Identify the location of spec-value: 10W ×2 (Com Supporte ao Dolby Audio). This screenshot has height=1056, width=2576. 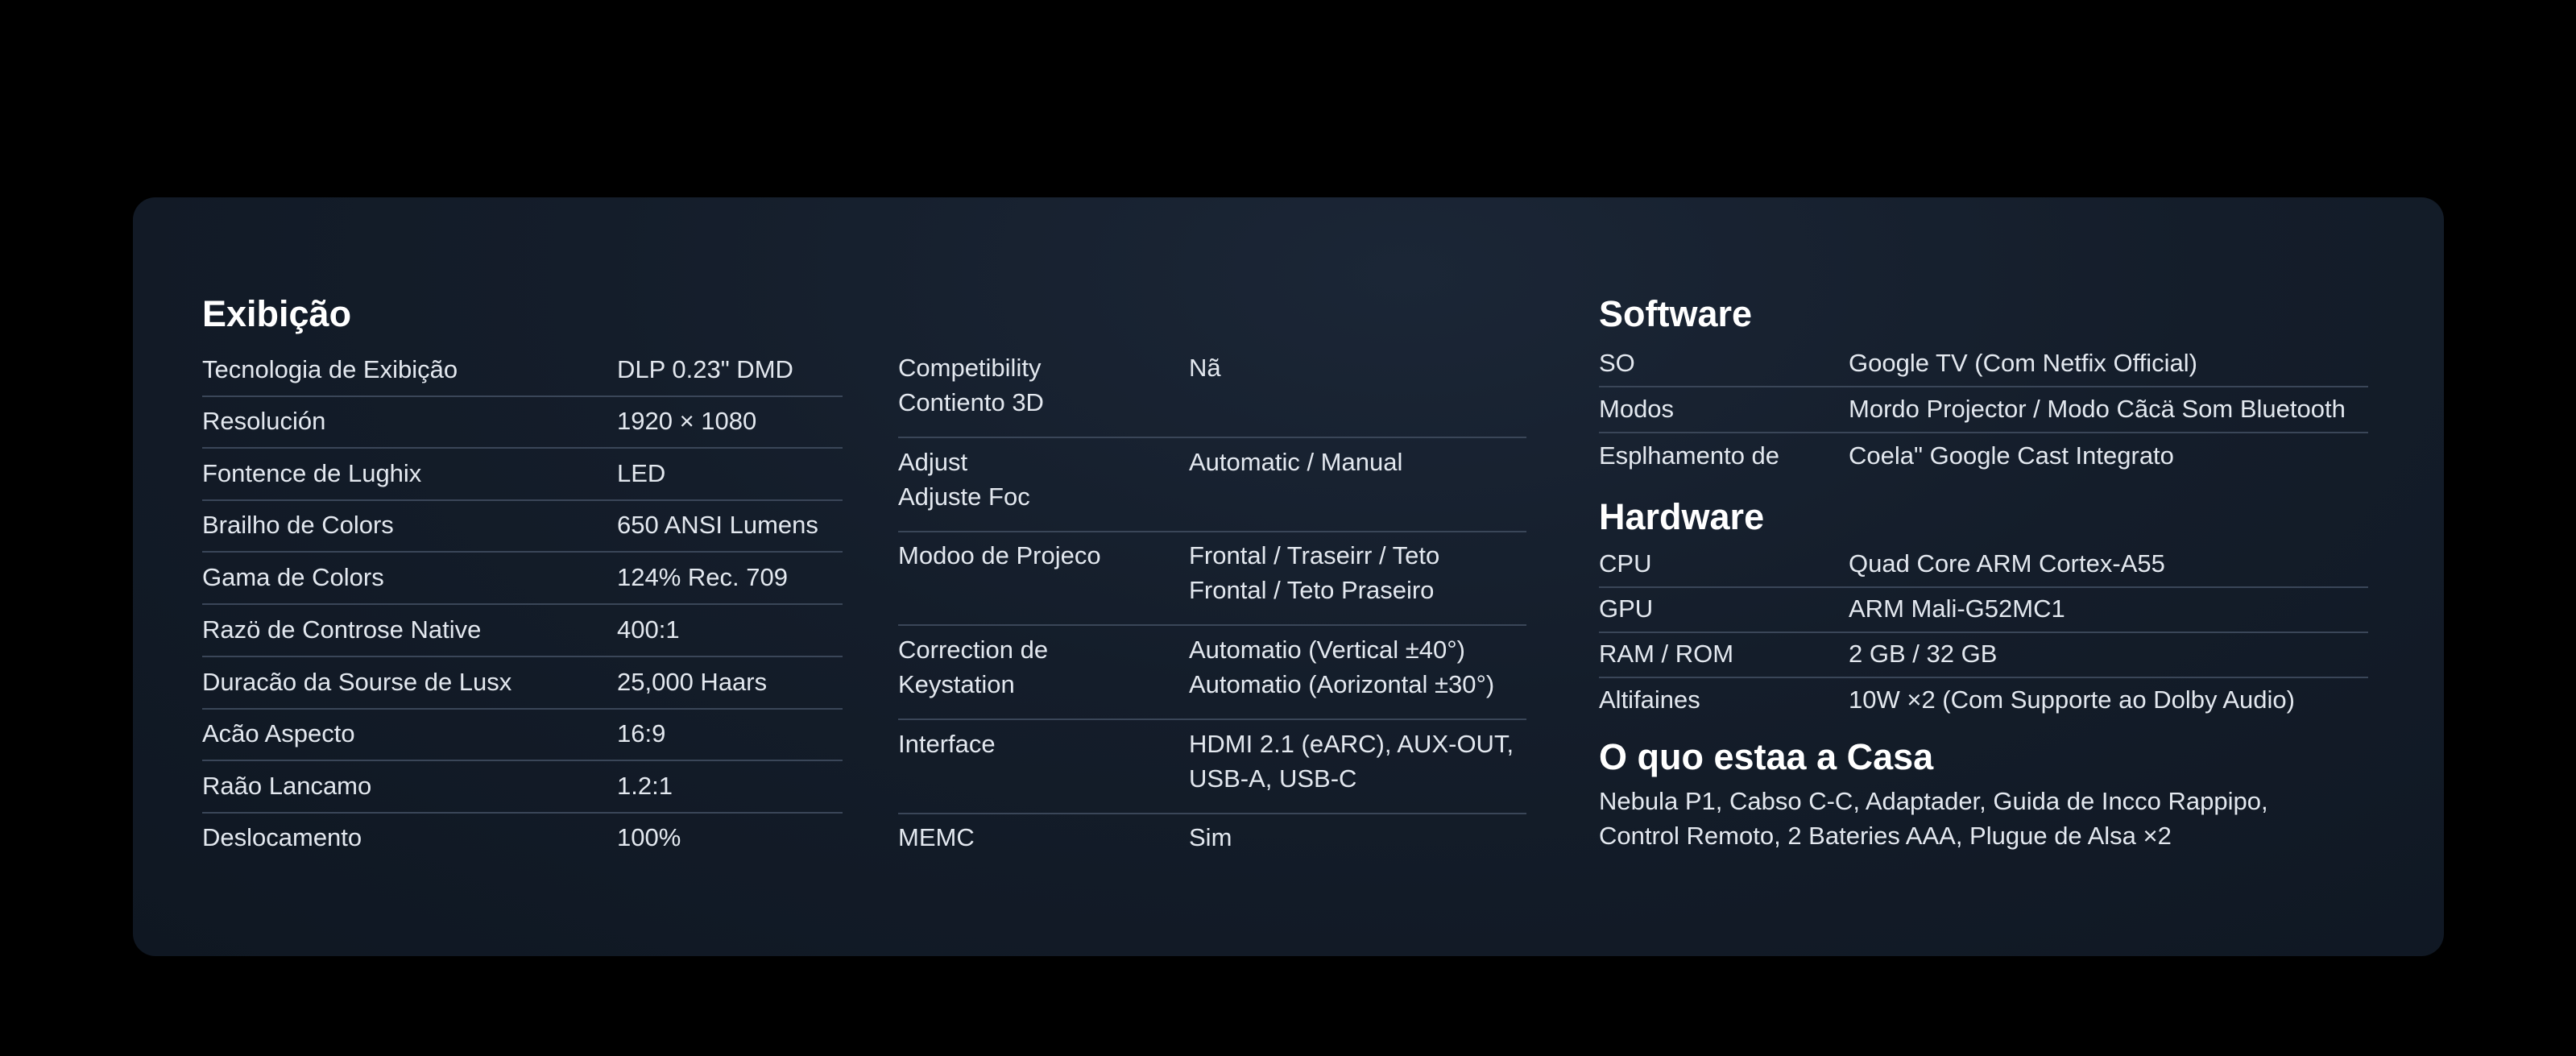
(2072, 699).